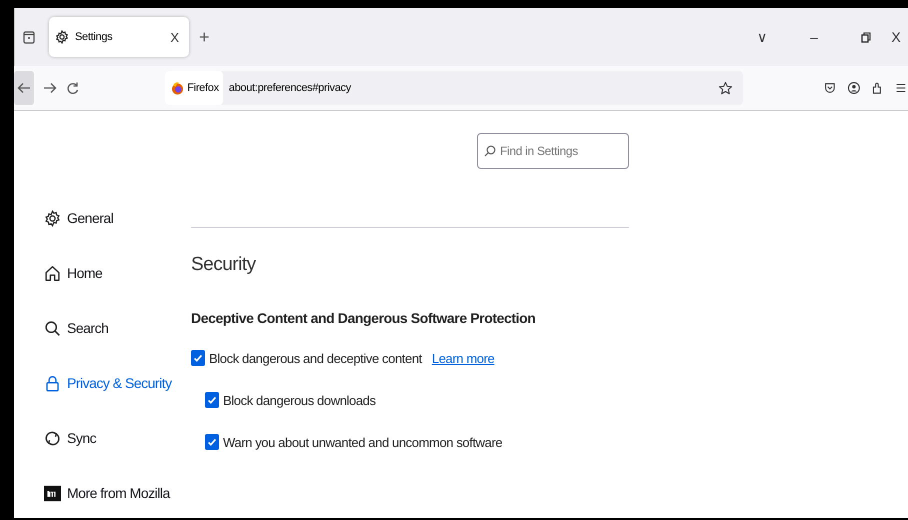  I want to click on back-button, so click(24, 88).